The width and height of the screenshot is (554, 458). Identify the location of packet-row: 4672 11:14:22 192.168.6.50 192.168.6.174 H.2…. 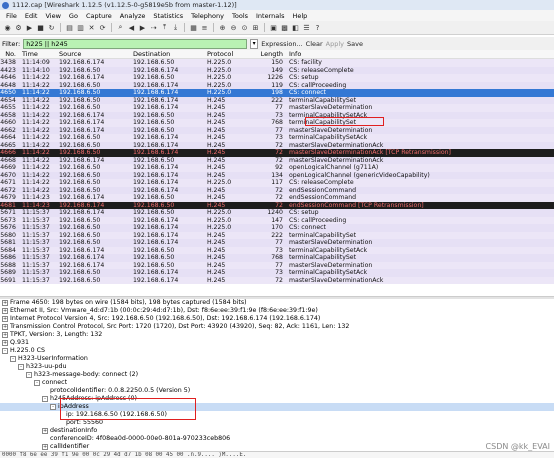
(277, 190).